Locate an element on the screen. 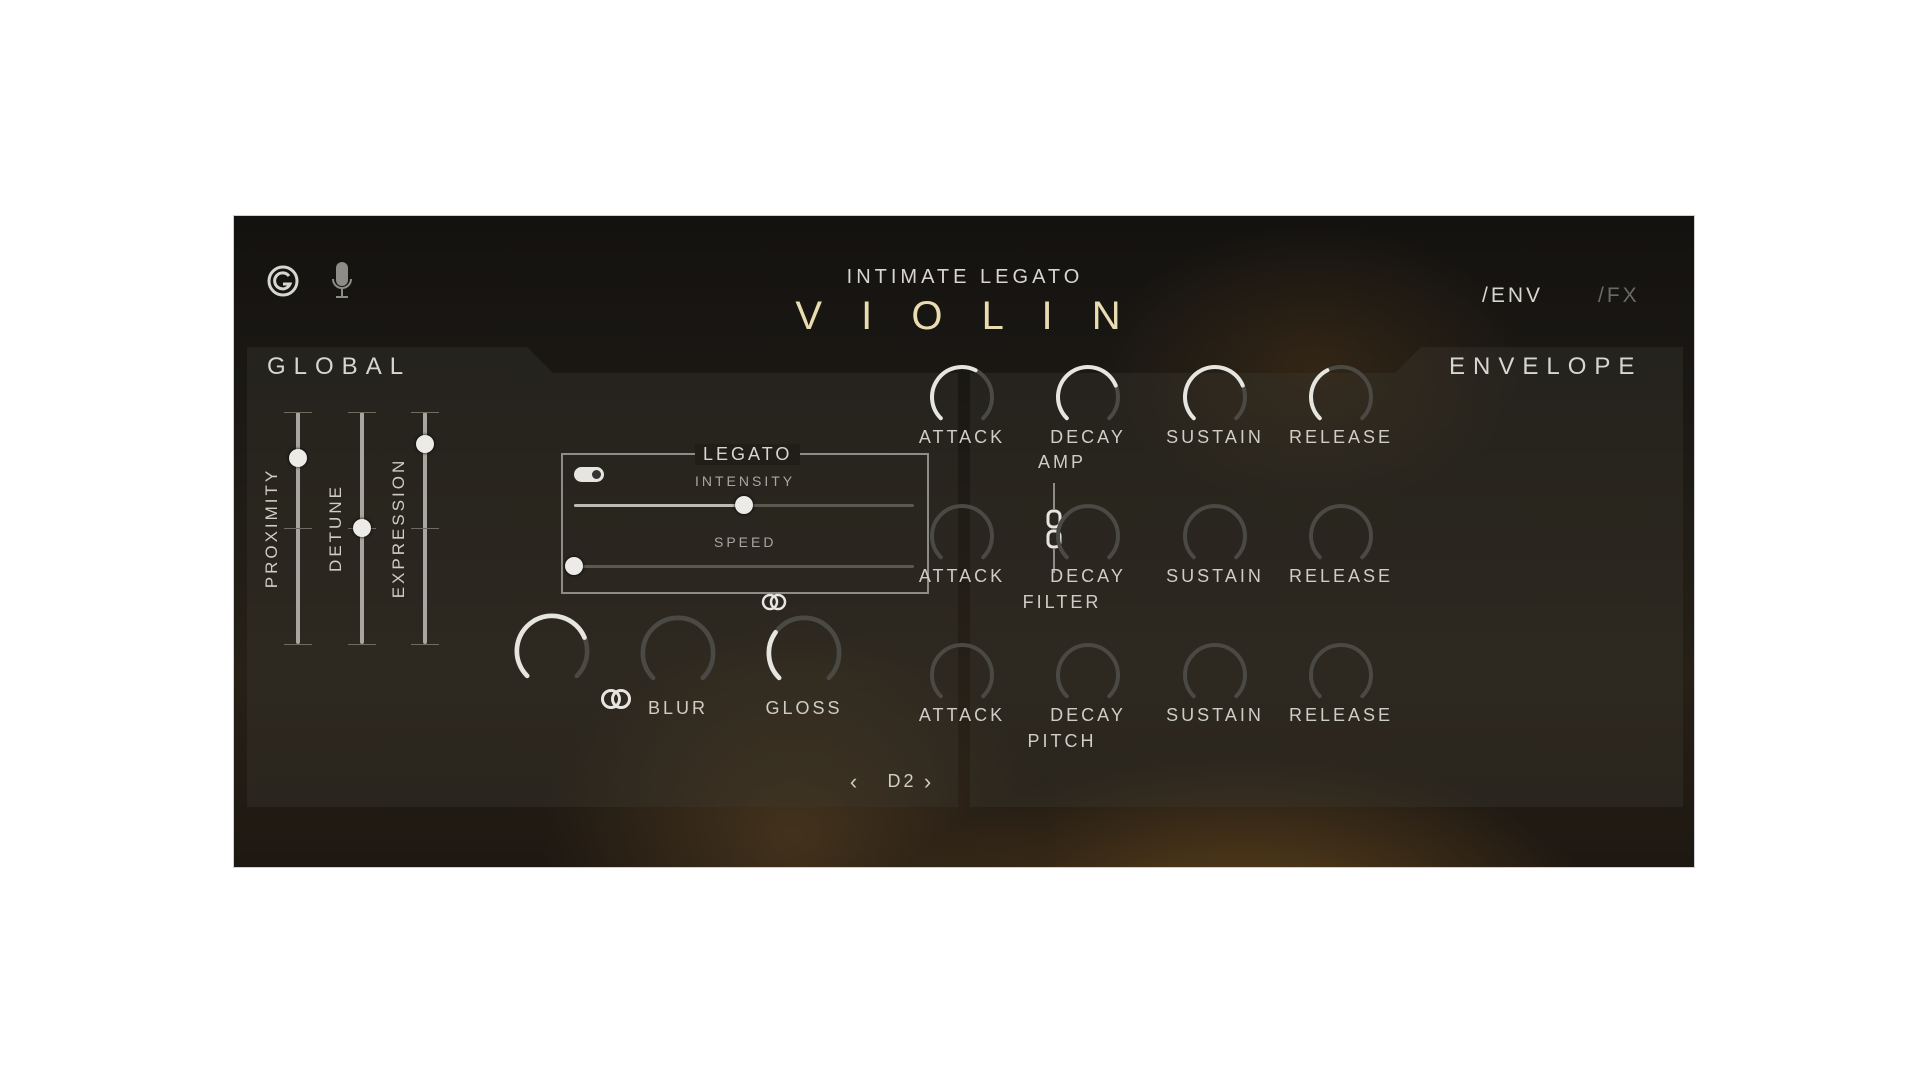 Image resolution: width=1920 pixels, height=1080 pixels. legato-title: LEGATO is located at coordinates (748, 454).